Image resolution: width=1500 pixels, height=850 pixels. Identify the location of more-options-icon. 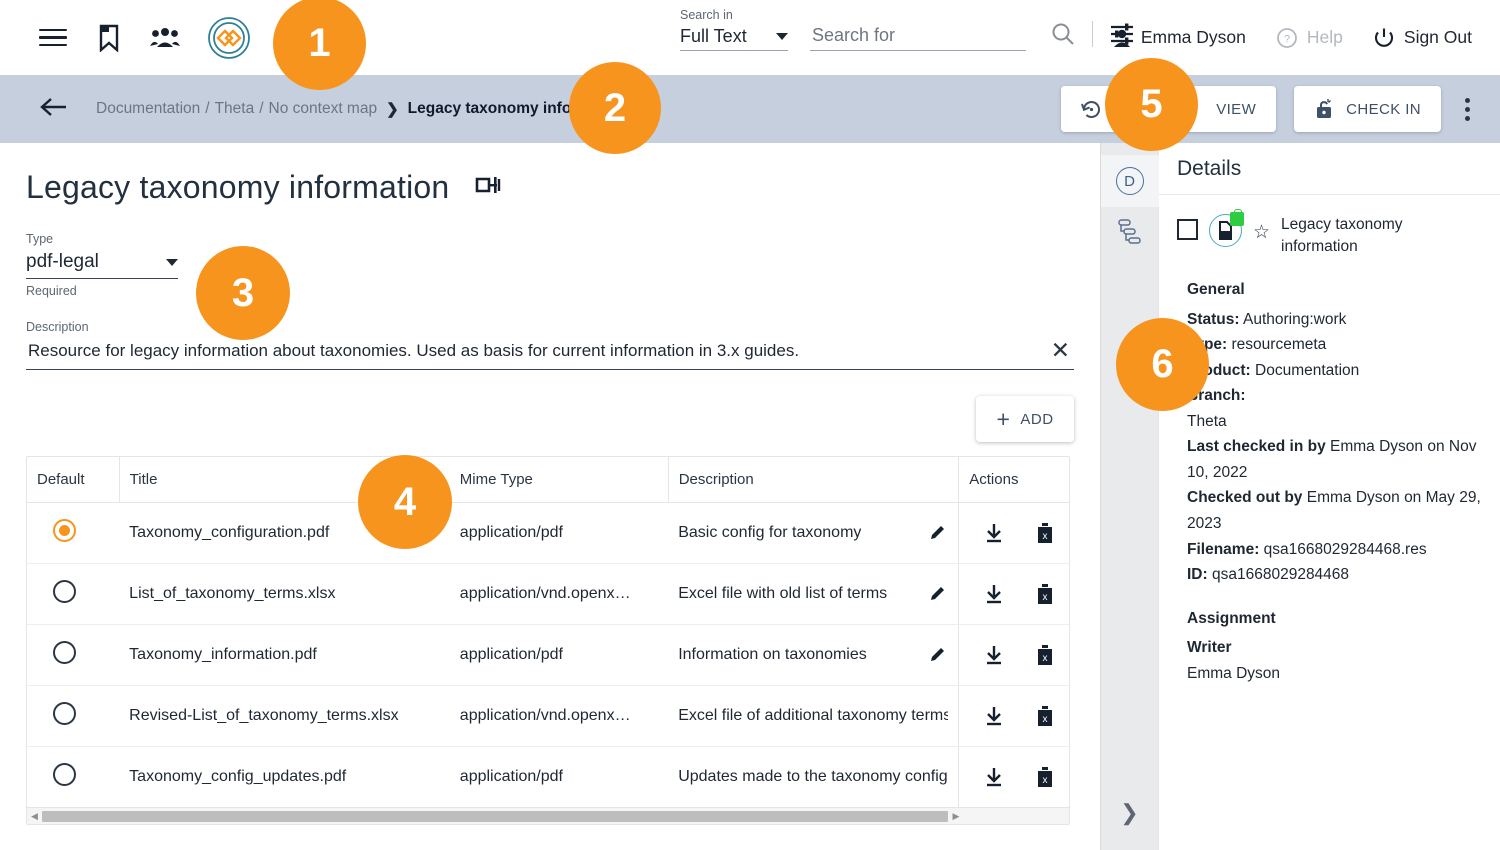
(1467, 109).